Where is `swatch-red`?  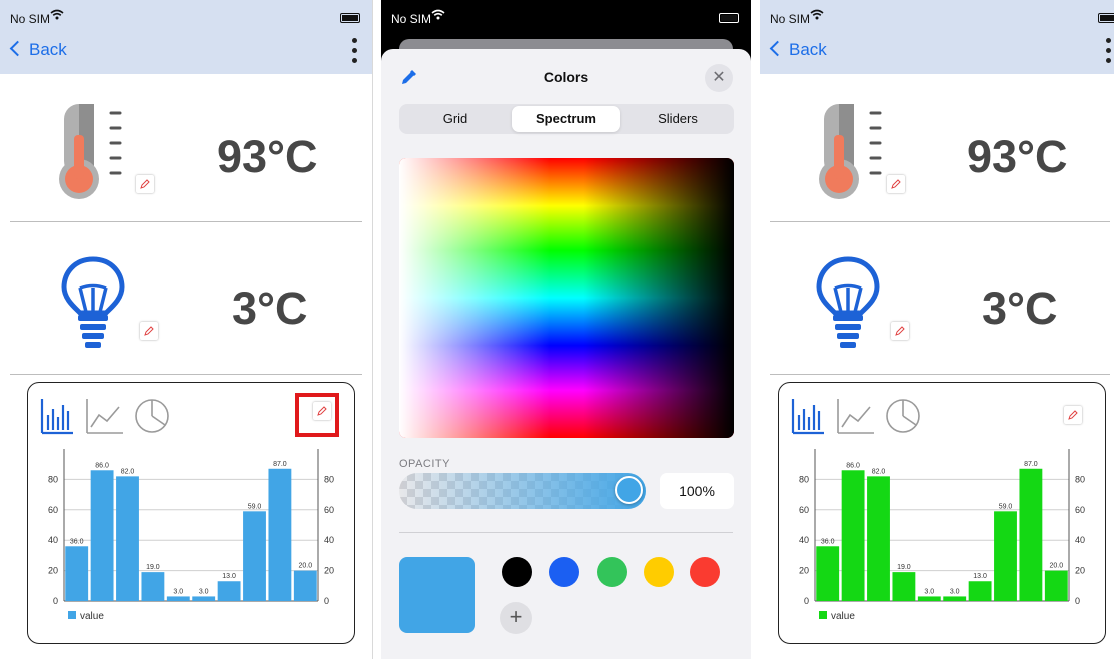 swatch-red is located at coordinates (705, 572).